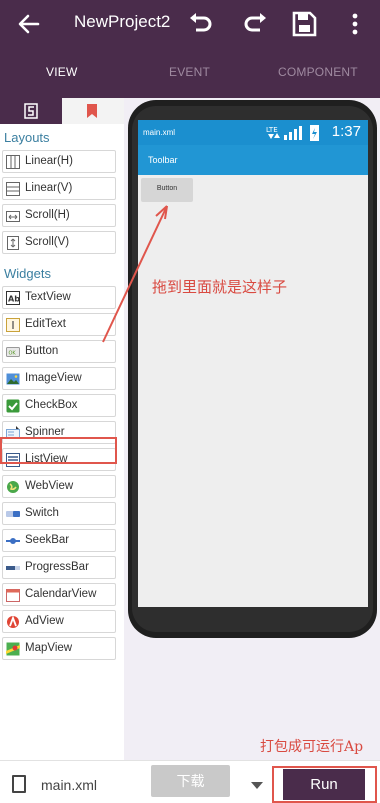  I want to click on palette-item-label: Linear(V), so click(49, 188).